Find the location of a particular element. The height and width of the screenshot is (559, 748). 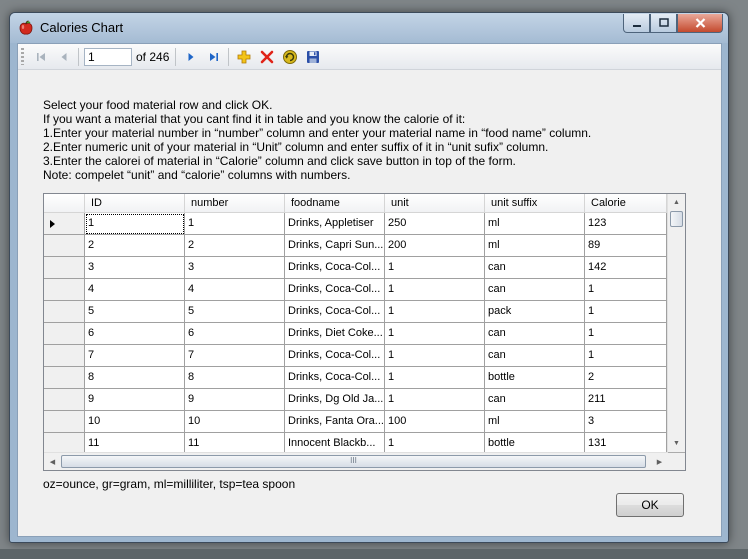

save-button is located at coordinates (312, 57).